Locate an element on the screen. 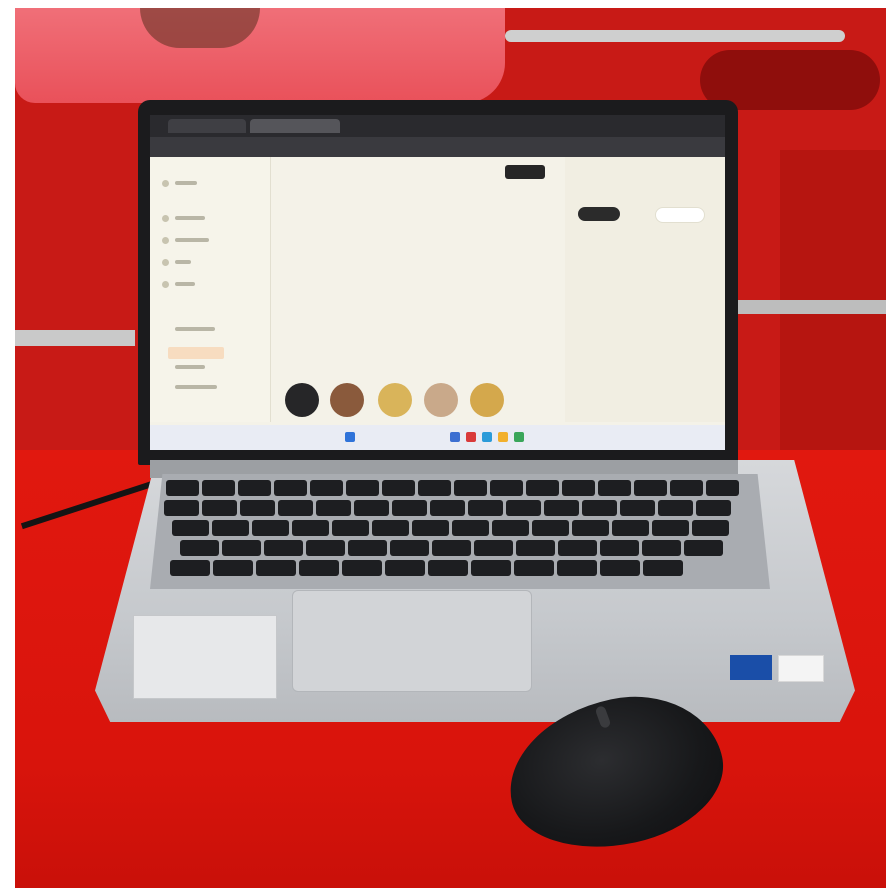 The image size is (886, 891). browser-address-bar is located at coordinates (437, 147).